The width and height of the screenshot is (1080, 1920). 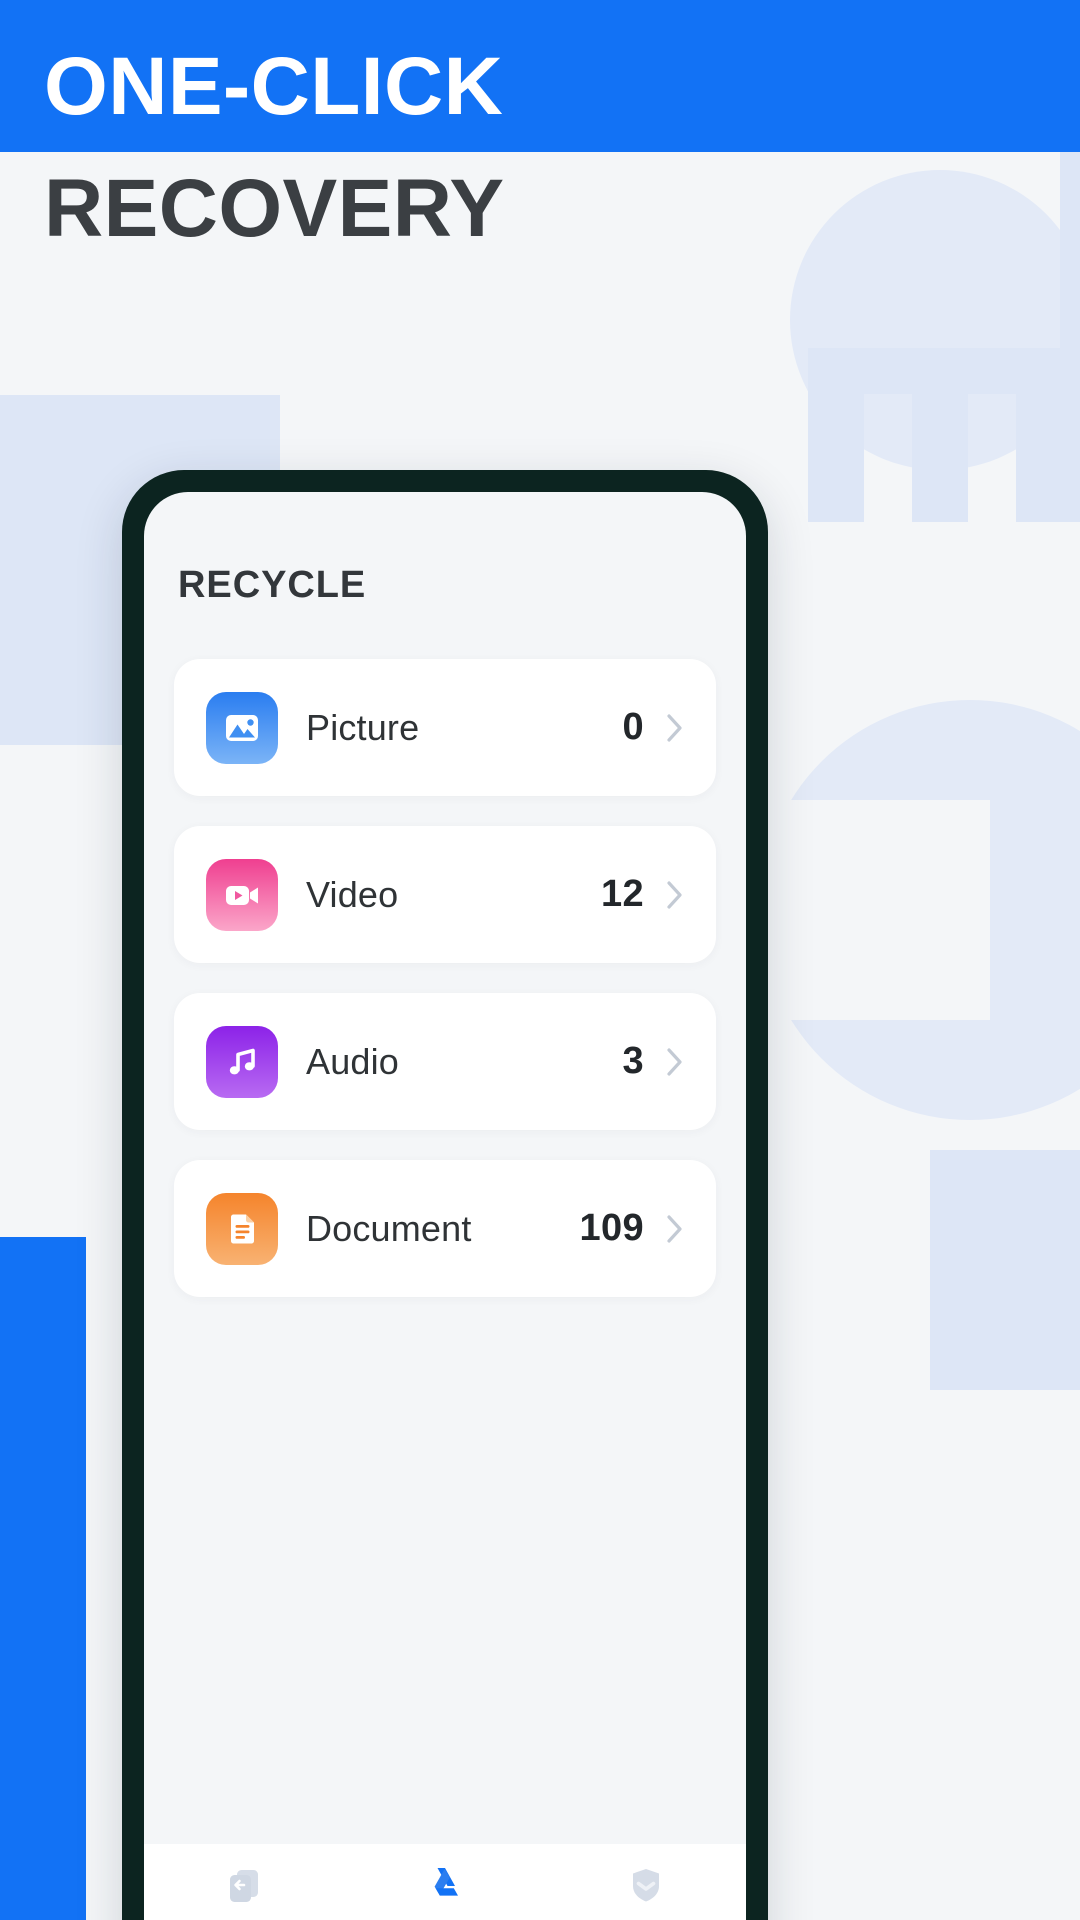 What do you see at coordinates (445, 894) in the screenshot?
I see `list-item-video: Video 12` at bounding box center [445, 894].